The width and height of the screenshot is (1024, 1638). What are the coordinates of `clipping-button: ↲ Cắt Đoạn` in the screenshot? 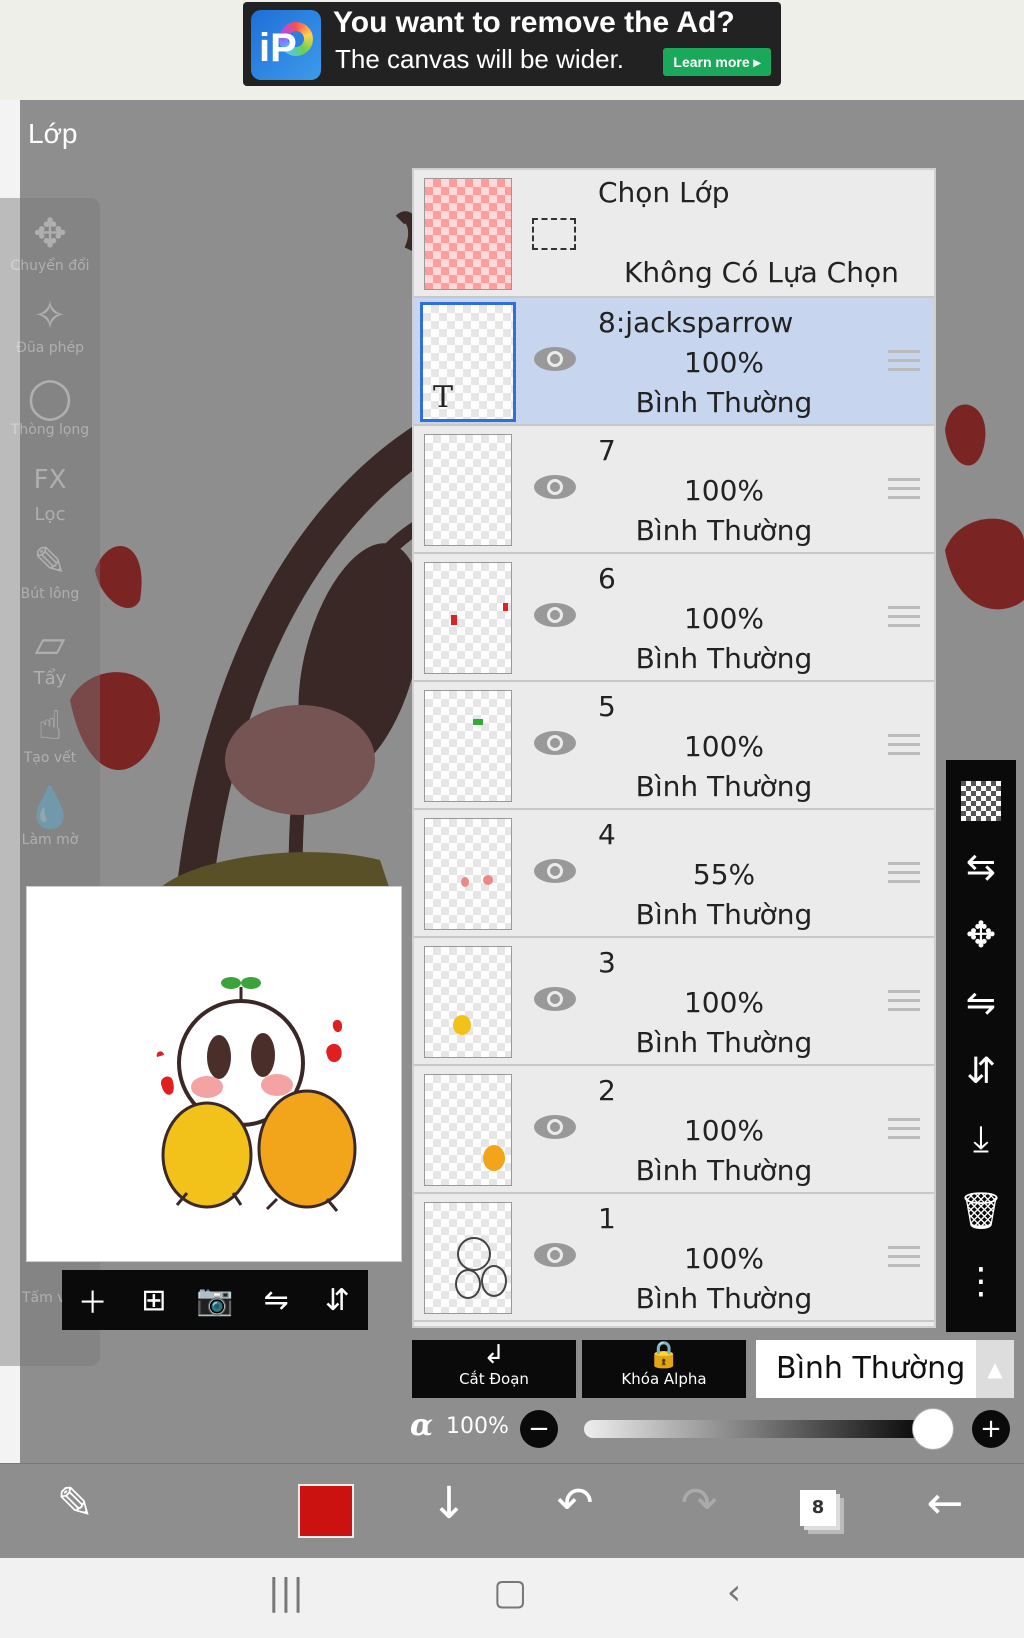 It's located at (494, 1369).